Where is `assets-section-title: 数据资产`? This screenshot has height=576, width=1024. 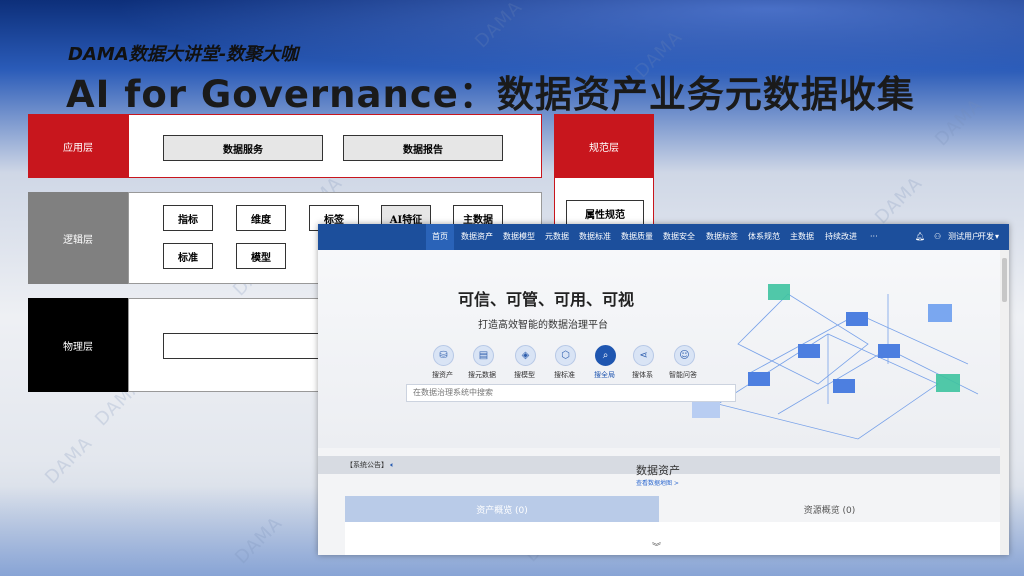 assets-section-title: 数据资产 is located at coordinates (658, 470).